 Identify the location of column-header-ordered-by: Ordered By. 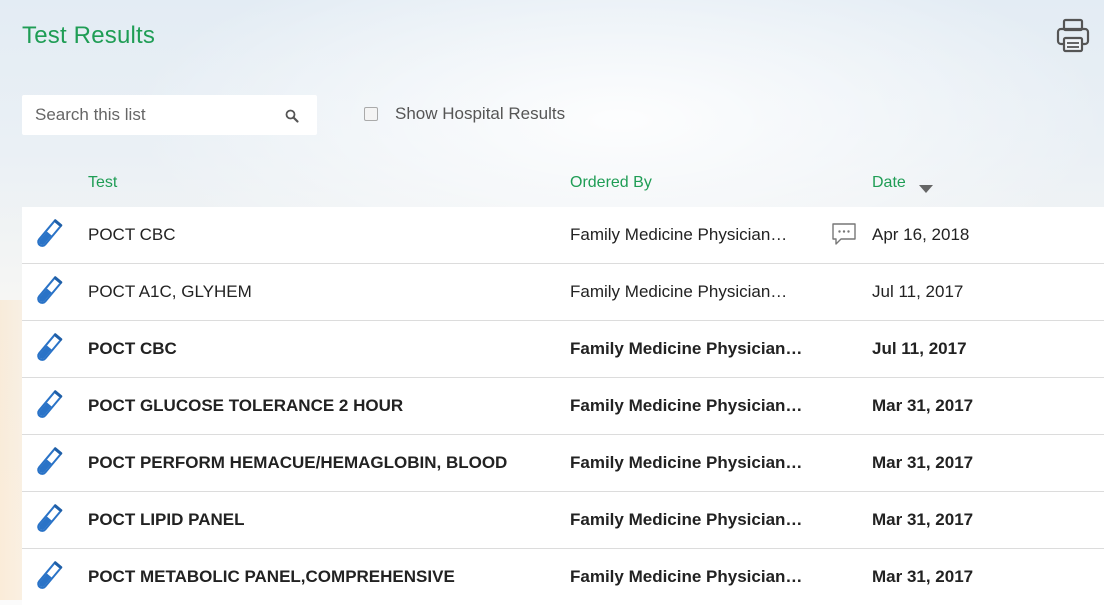
(611, 183).